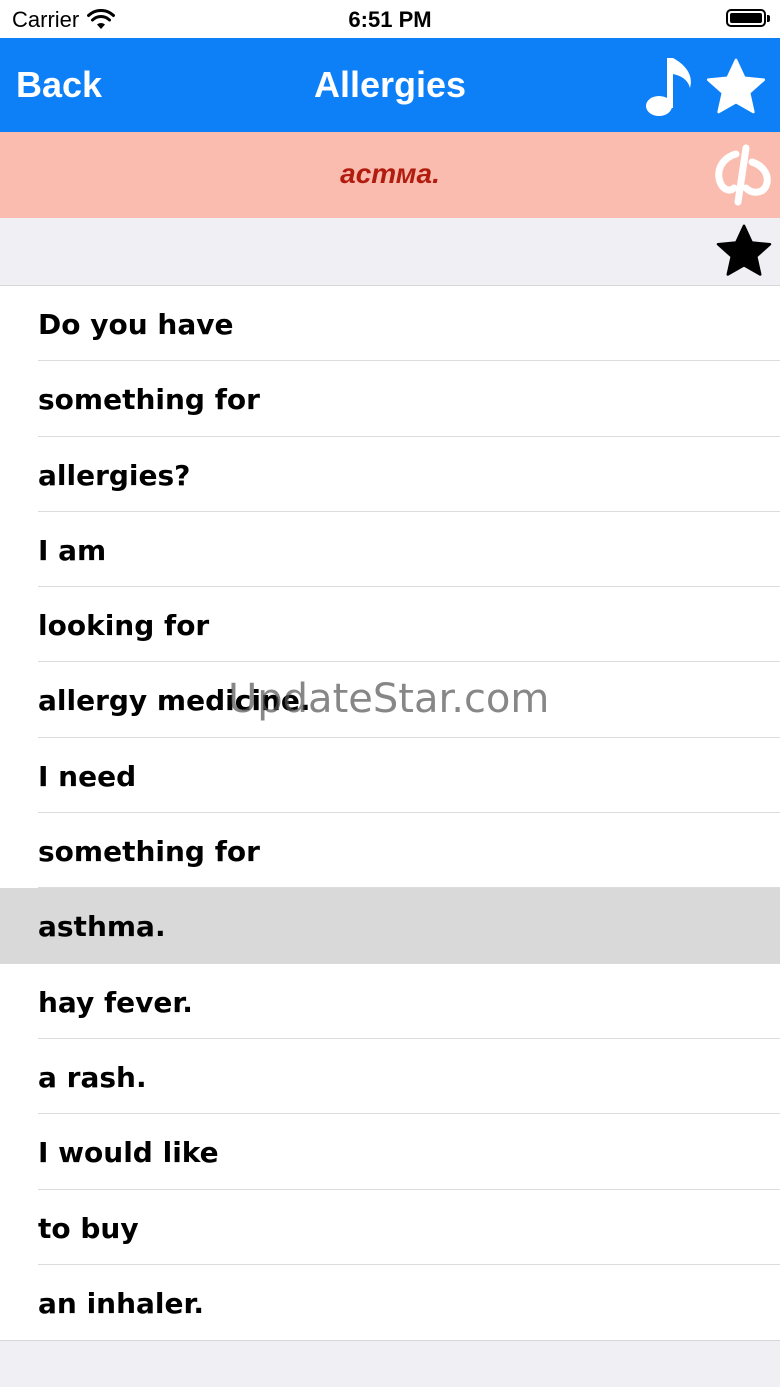 The width and height of the screenshot is (780, 1387). I want to click on list-item-label: an inhaler., so click(121, 1303).